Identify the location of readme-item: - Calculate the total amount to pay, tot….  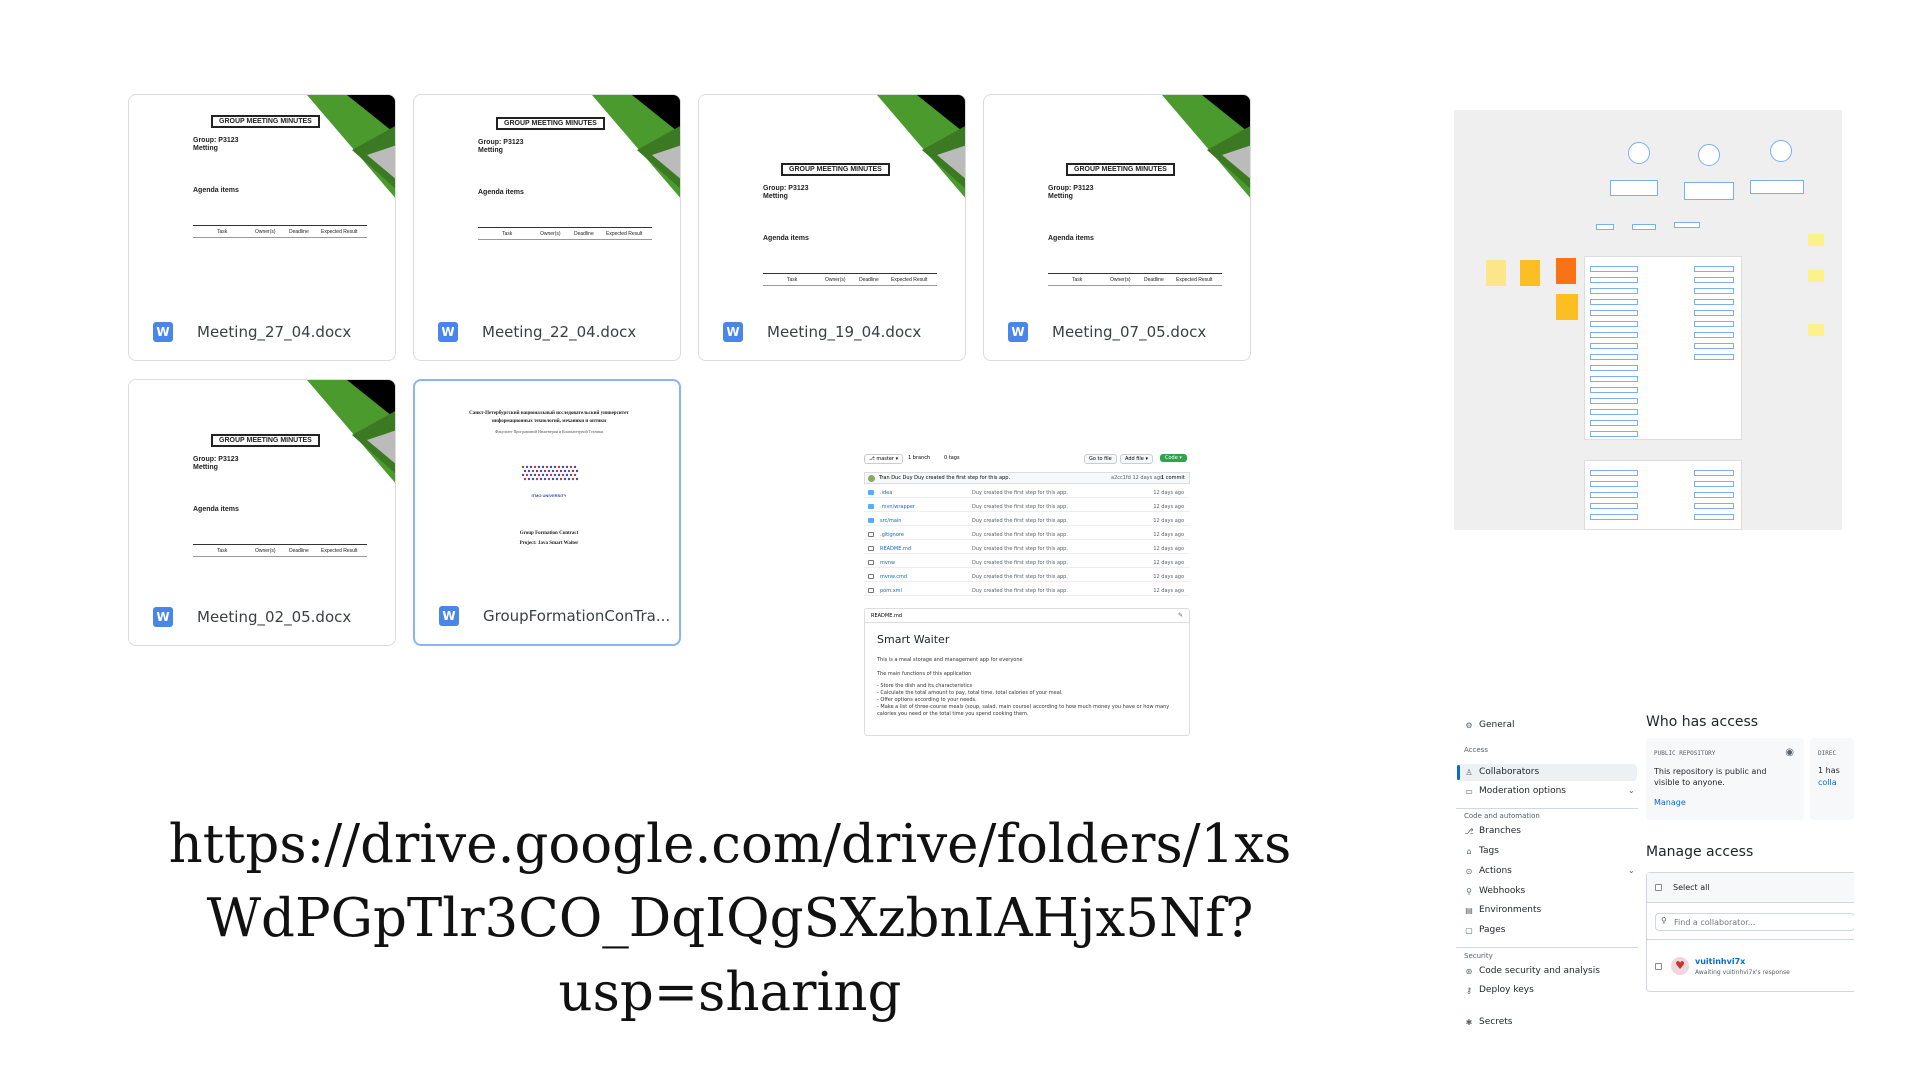
(970, 693).